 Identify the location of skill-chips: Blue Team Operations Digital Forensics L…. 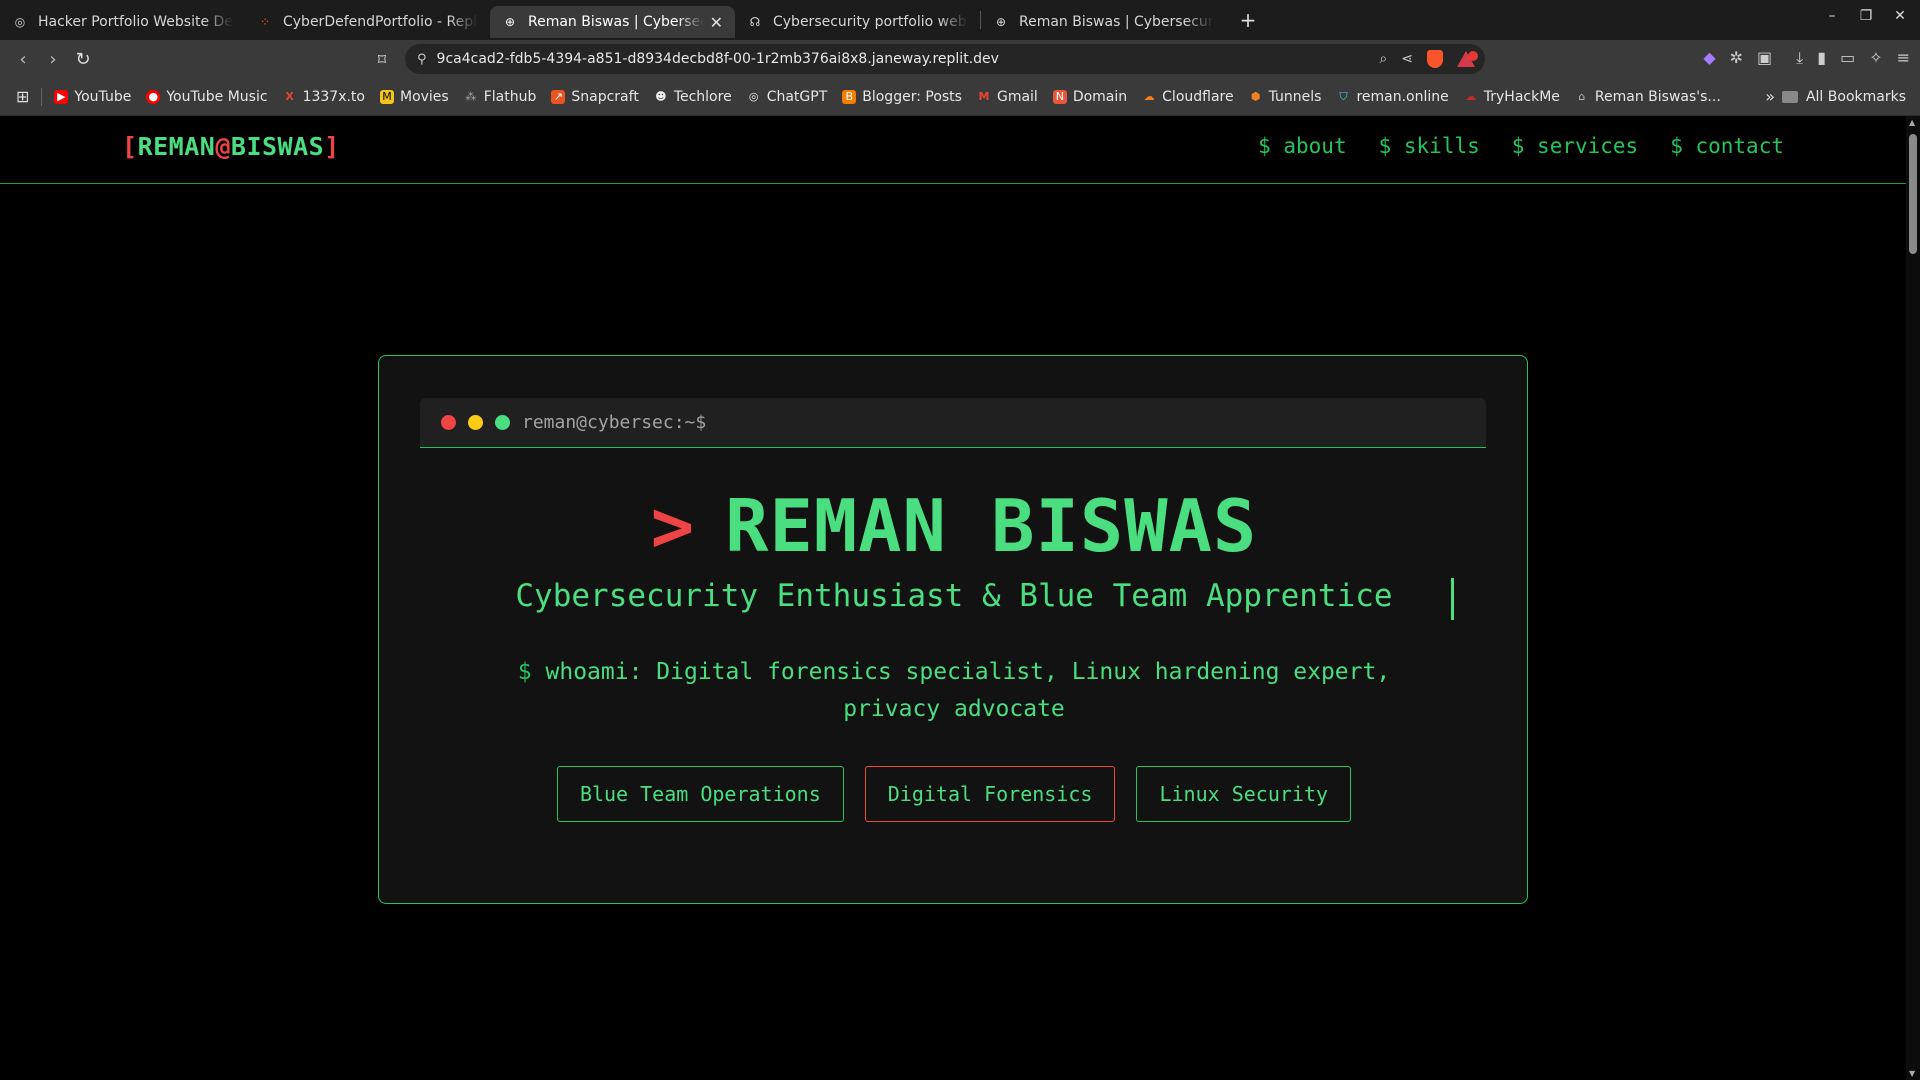
(954, 794).